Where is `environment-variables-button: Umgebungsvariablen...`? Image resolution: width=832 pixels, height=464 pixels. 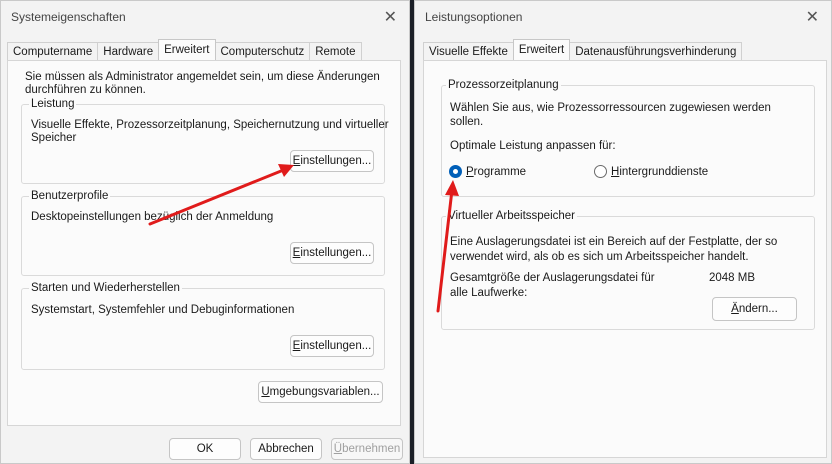
environment-variables-button: Umgebungsvariablen... is located at coordinates (320, 392).